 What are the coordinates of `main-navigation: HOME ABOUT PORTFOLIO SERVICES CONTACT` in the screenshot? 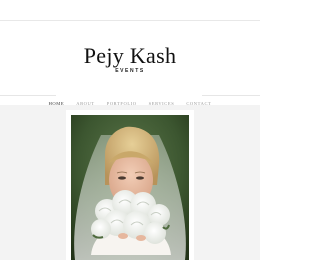 It's located at (130, 99).